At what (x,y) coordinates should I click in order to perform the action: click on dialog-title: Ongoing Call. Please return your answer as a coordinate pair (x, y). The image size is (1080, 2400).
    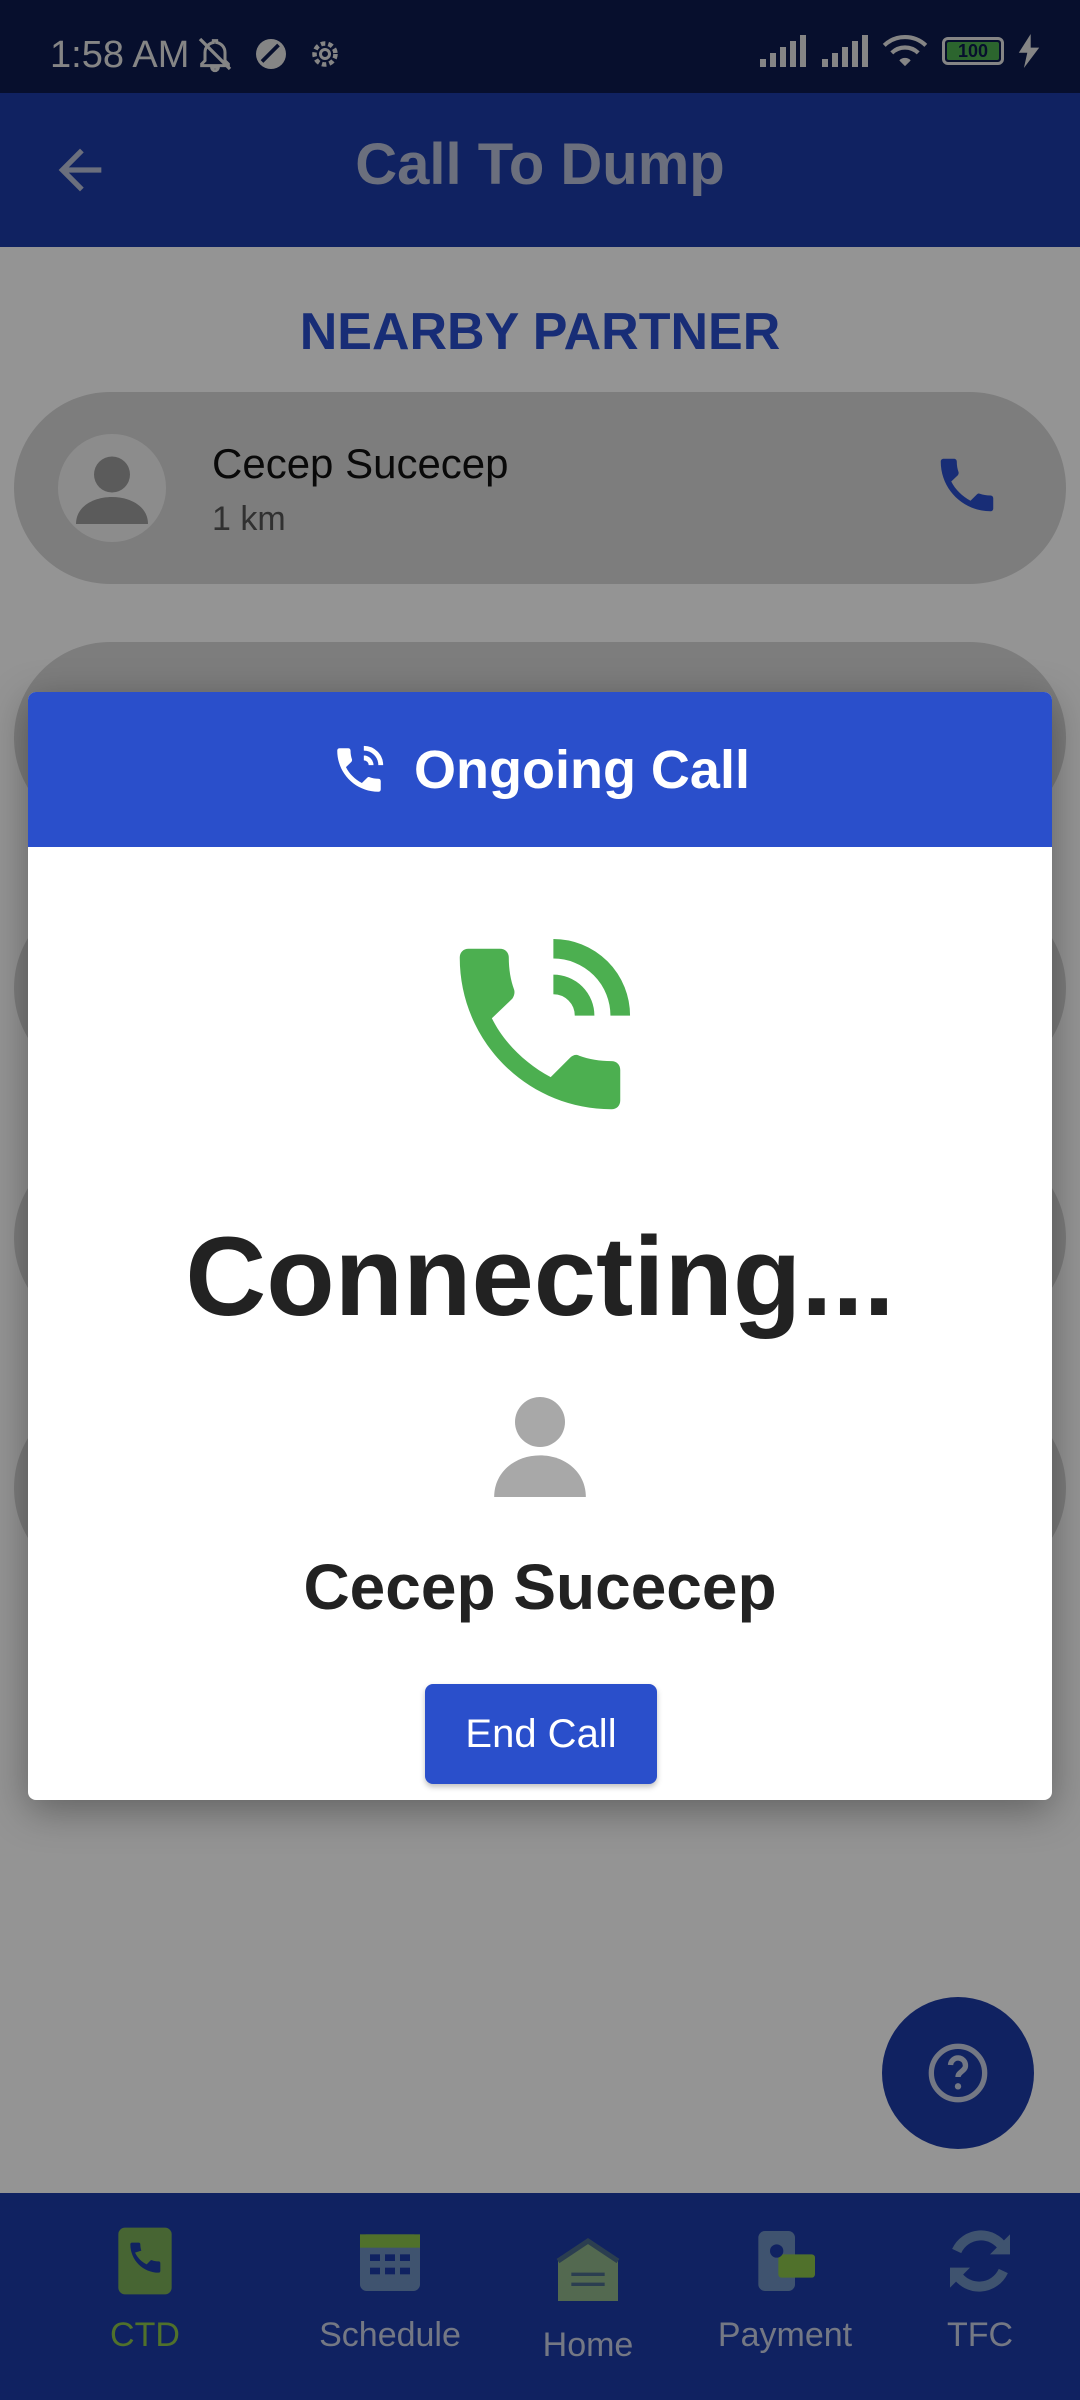
    Looking at the image, I should click on (582, 769).